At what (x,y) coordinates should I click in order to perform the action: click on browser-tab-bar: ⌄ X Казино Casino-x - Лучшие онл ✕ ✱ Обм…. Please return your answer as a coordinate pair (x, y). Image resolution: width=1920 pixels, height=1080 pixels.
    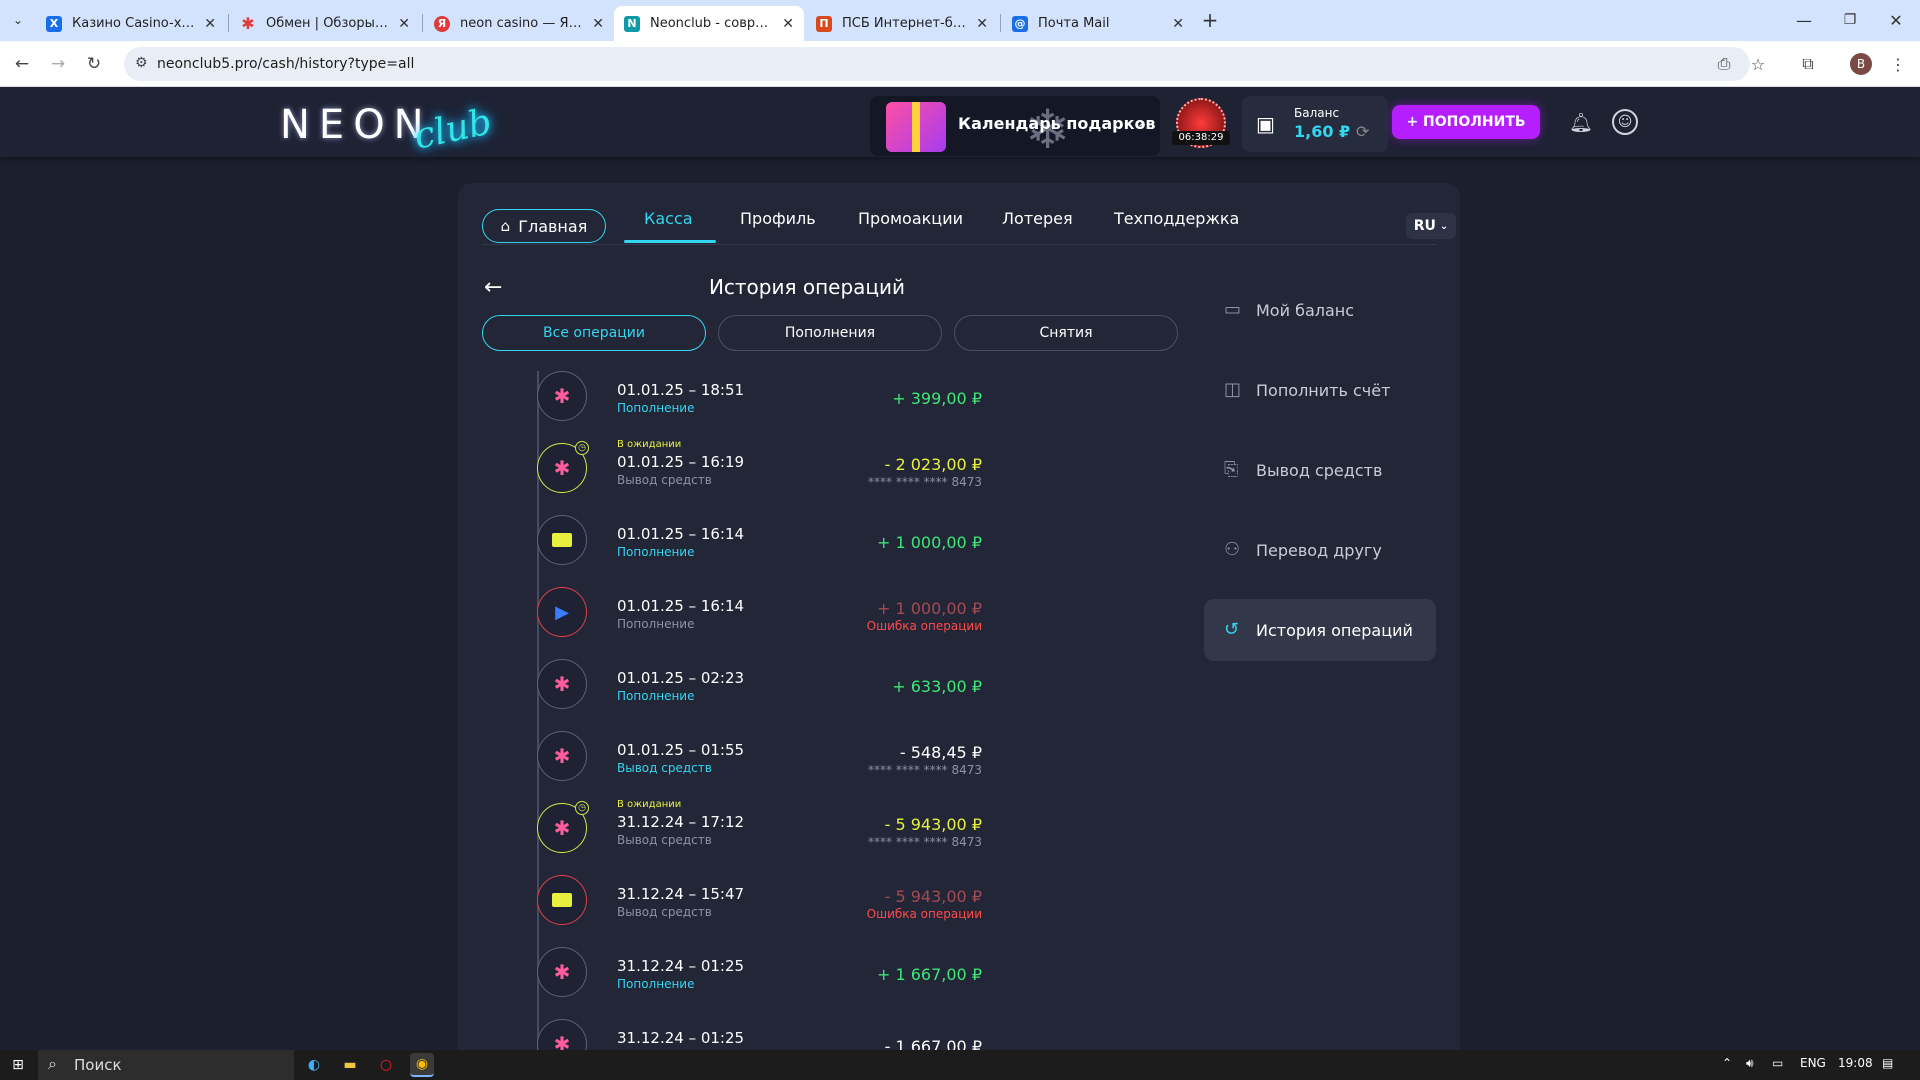
    Looking at the image, I should click on (960, 20).